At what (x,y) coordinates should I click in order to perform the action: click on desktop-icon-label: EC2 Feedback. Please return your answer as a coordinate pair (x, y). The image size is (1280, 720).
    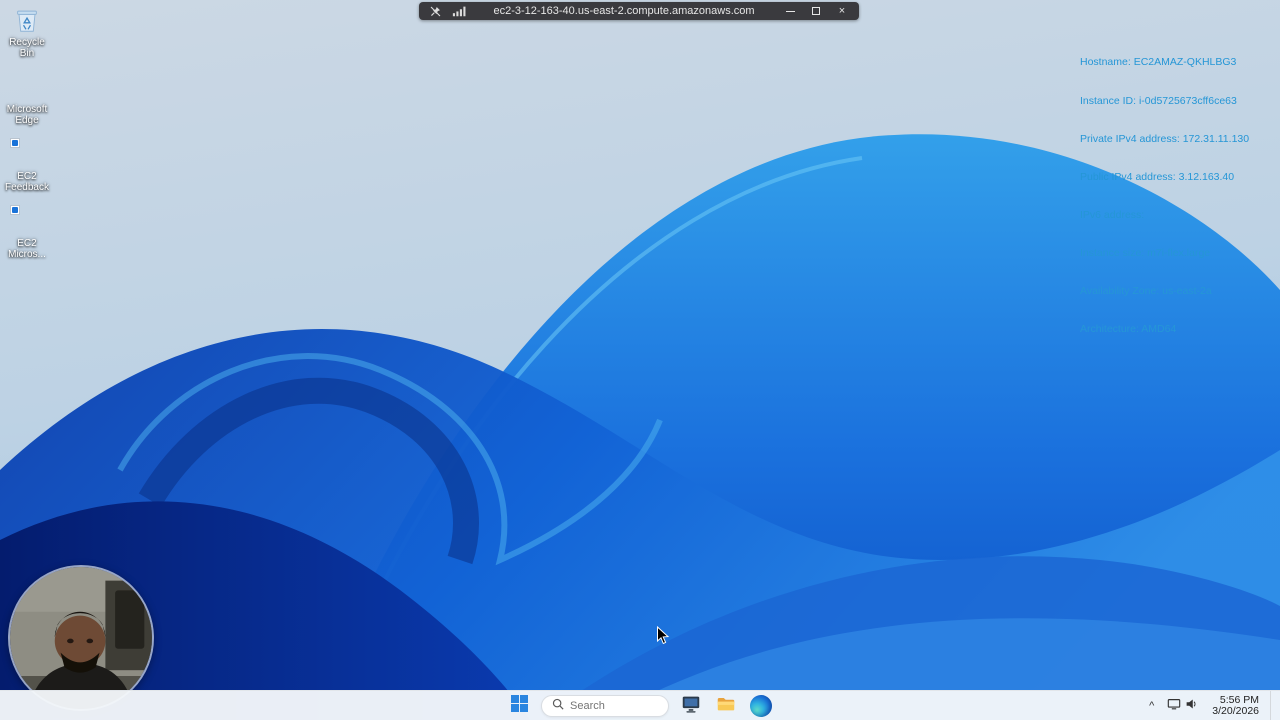
    Looking at the image, I should click on (27, 182).